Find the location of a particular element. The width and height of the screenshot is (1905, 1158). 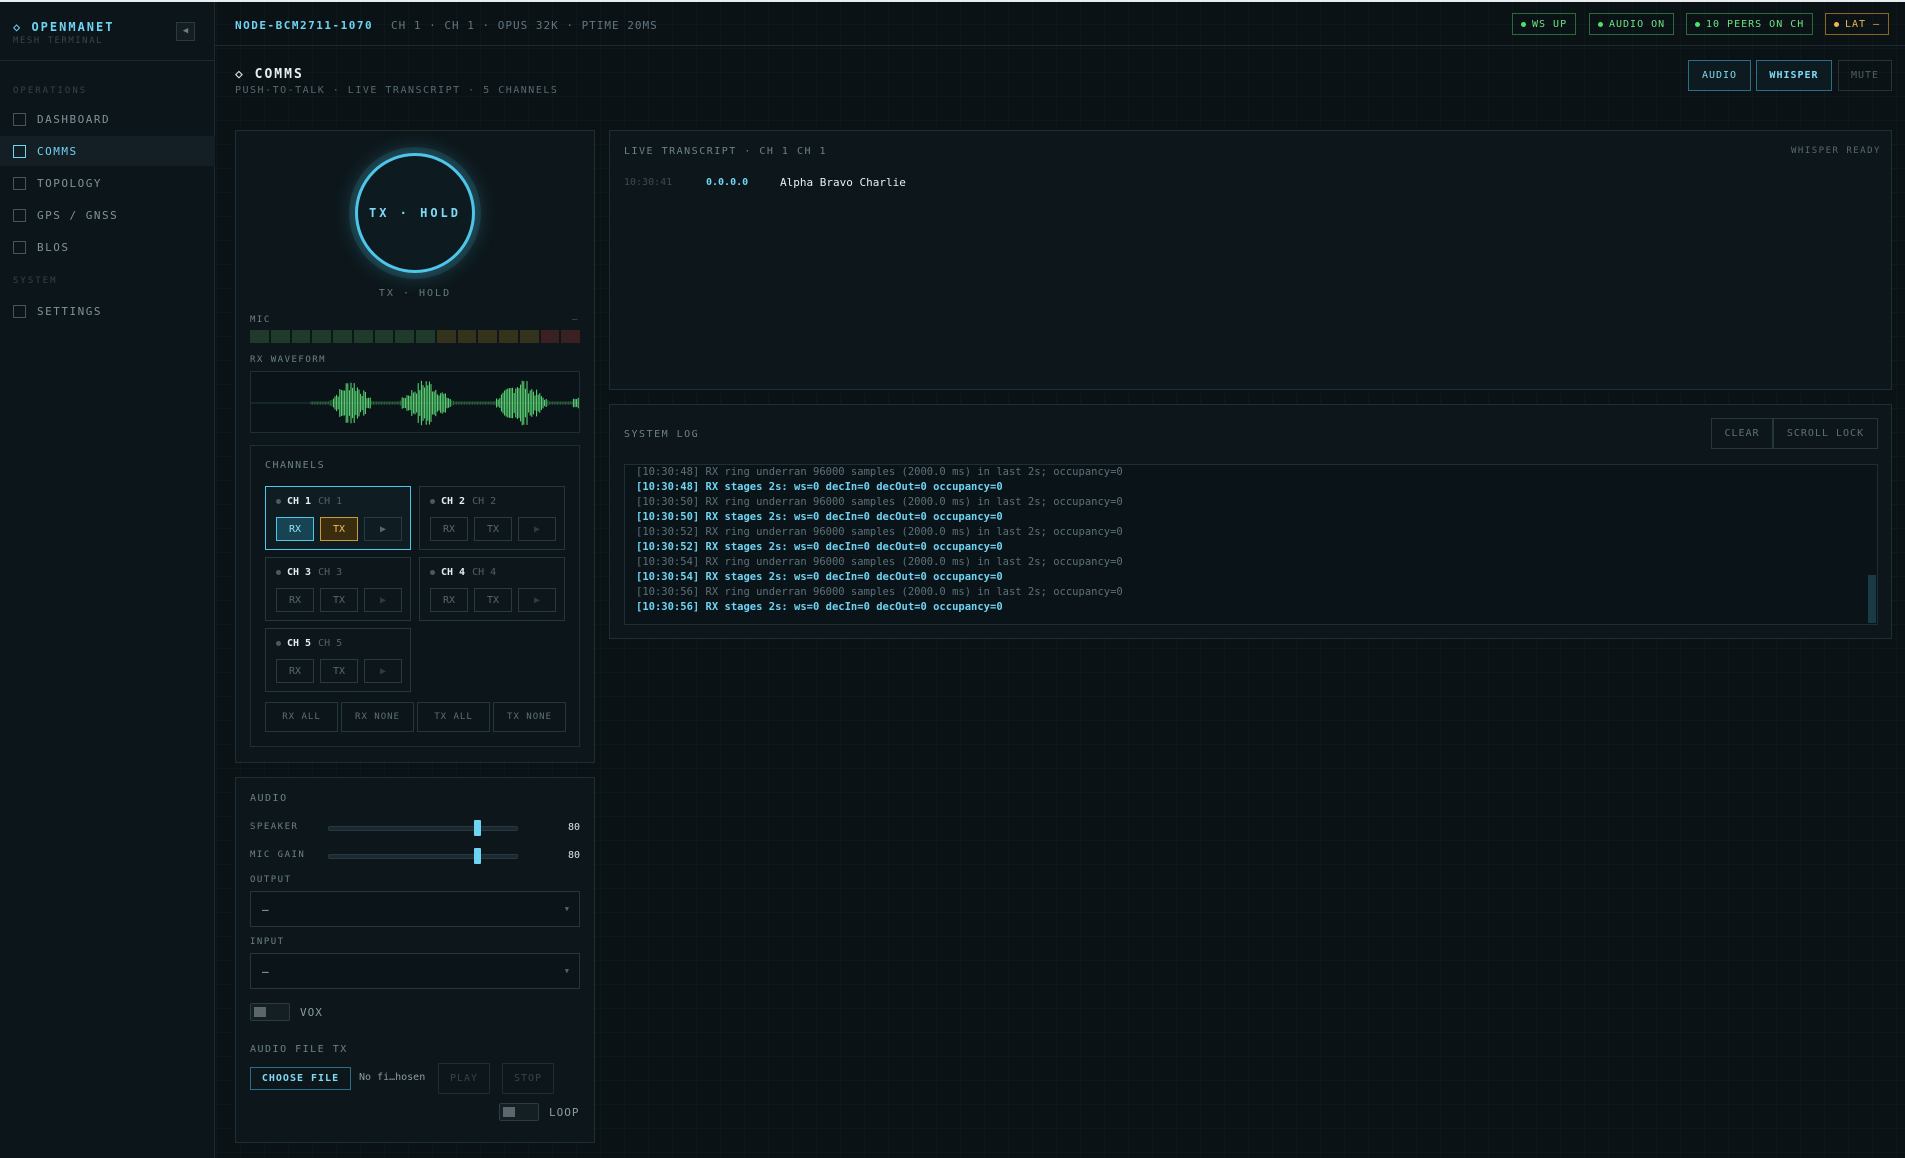

rx-waveform is located at coordinates (415, 402).